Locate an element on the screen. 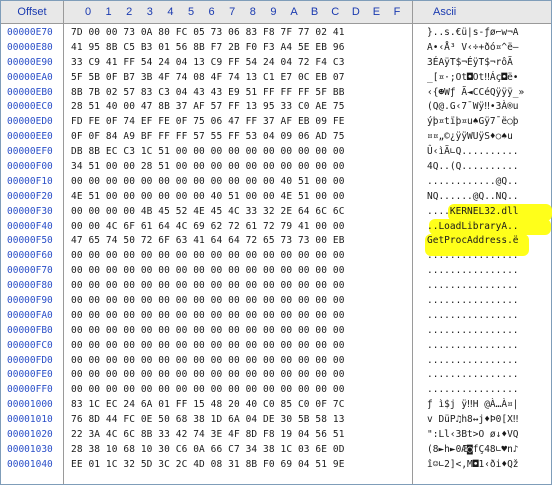 This screenshot has width=552, height=485. hex-column-label: D is located at coordinates (355, 12).